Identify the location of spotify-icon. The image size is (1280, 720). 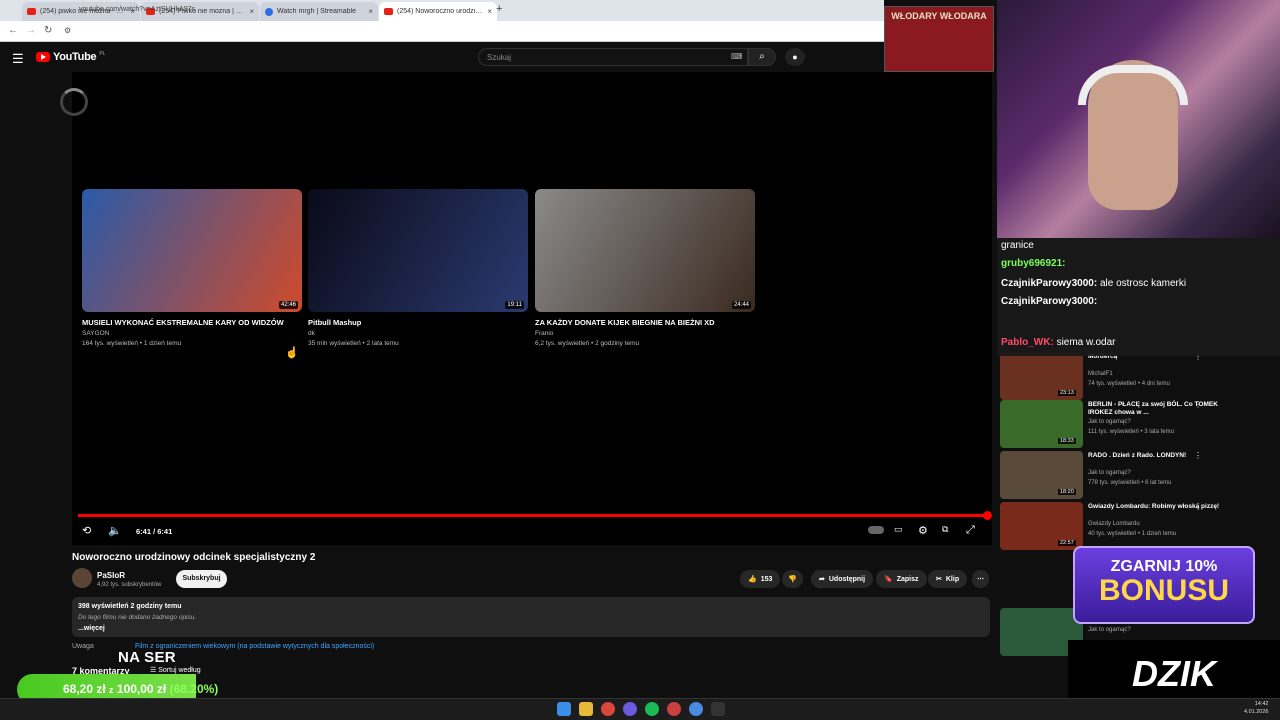
(652, 709).